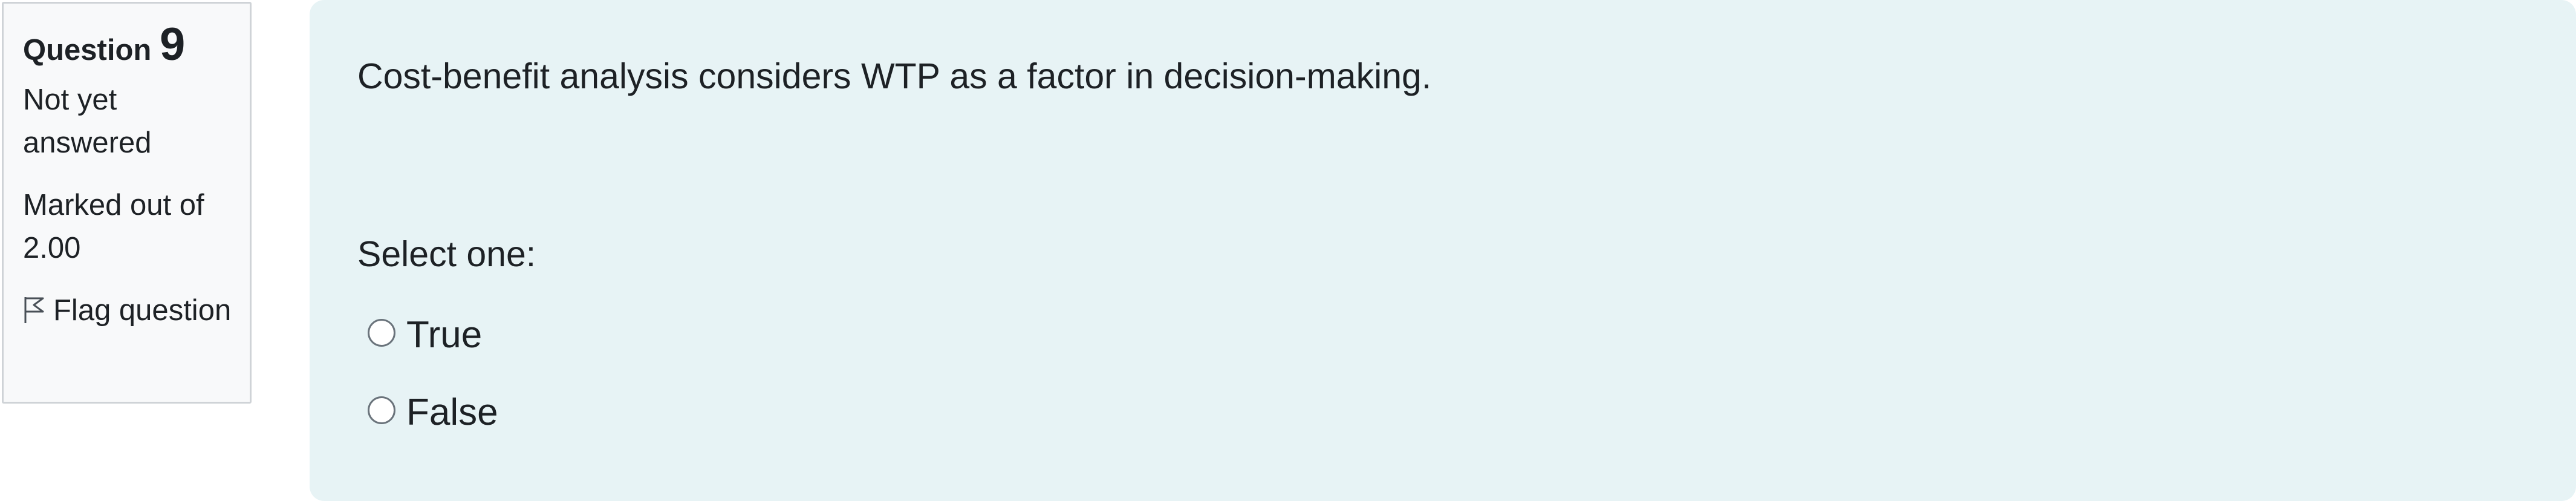 This screenshot has width=2576, height=501. I want to click on flag-outline-icon, so click(34, 314).